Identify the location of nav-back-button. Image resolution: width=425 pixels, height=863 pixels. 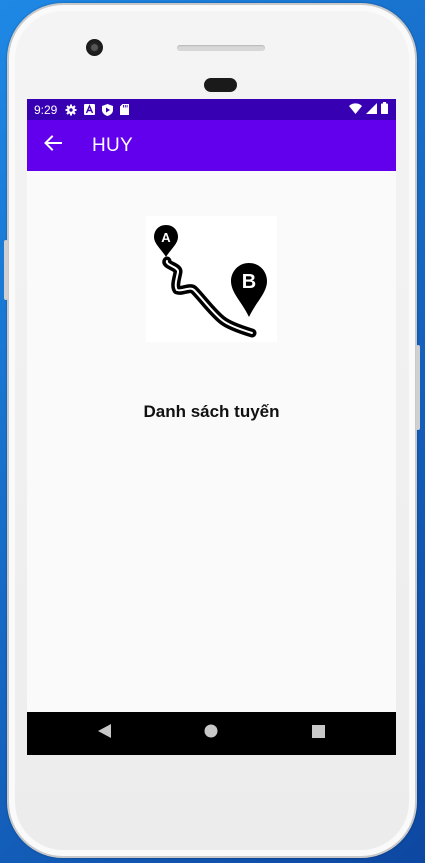
(104, 733).